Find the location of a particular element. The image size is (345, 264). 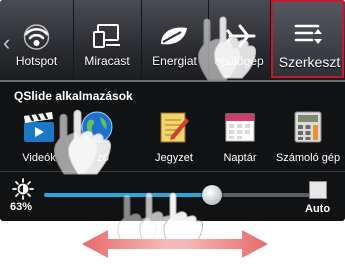

swipe-arrows-icon is located at coordinates (175, 244).